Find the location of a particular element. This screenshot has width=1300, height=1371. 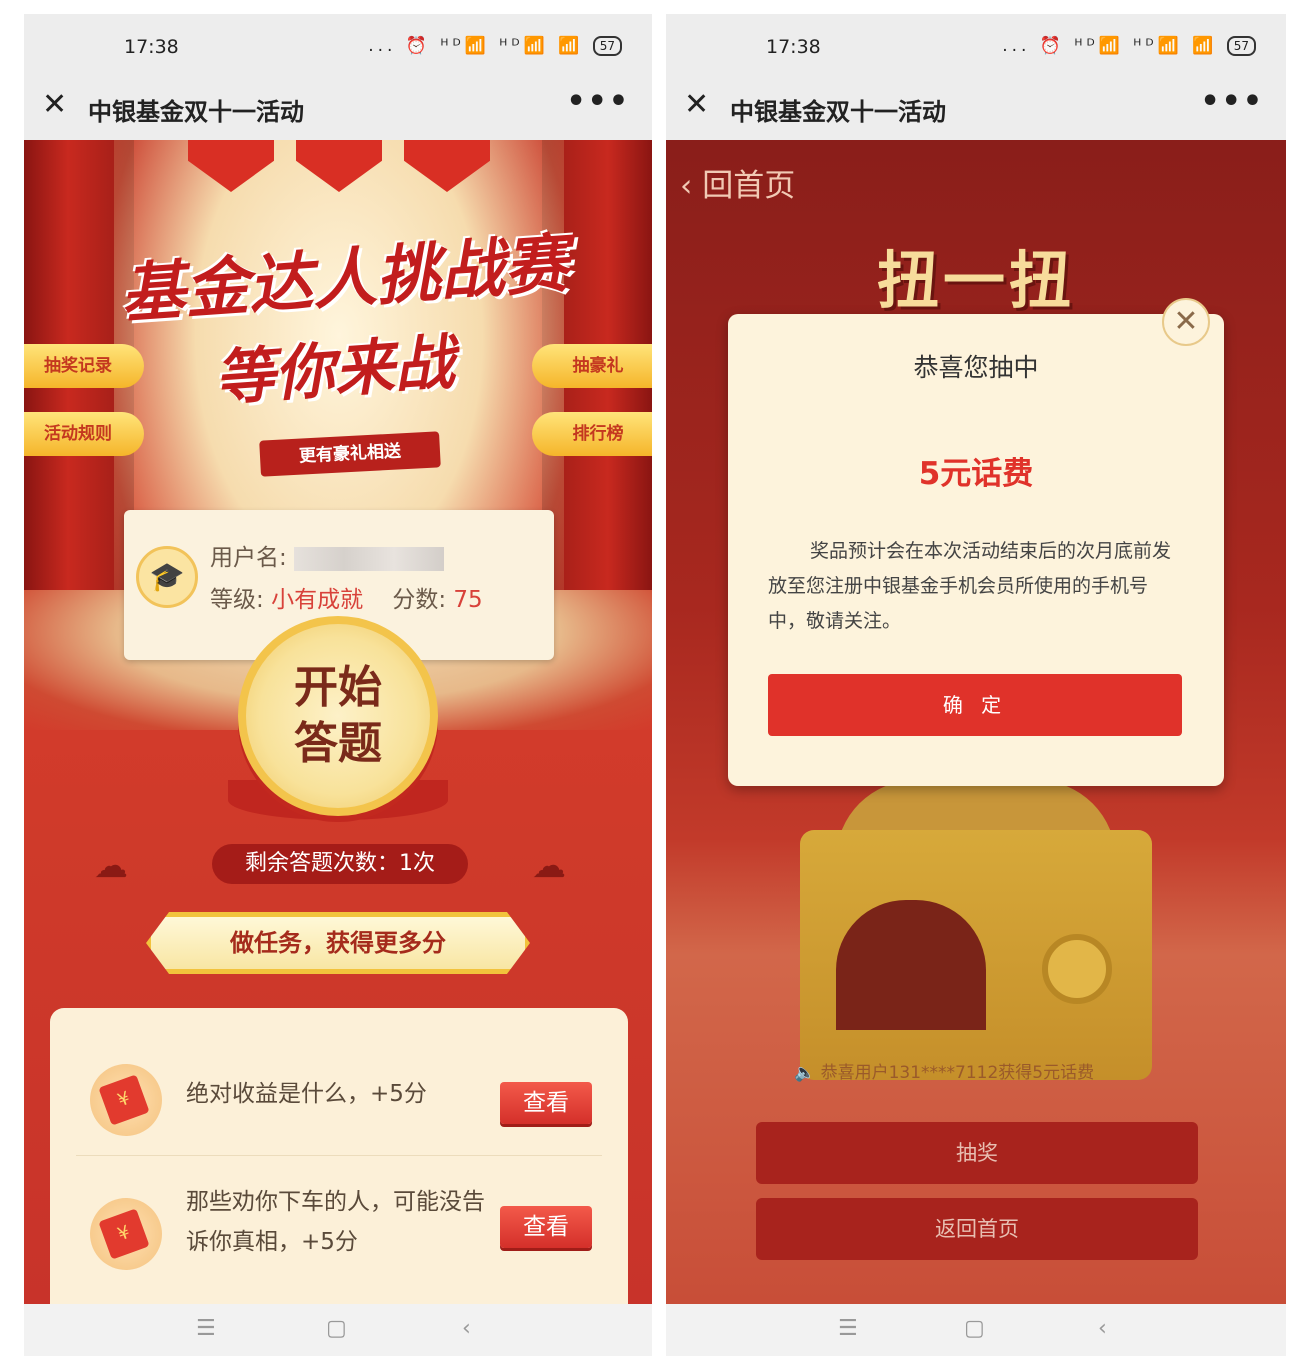

winner-ticker: 🔈 恭喜用户131****7112获得5元话费 is located at coordinates (979, 1073).